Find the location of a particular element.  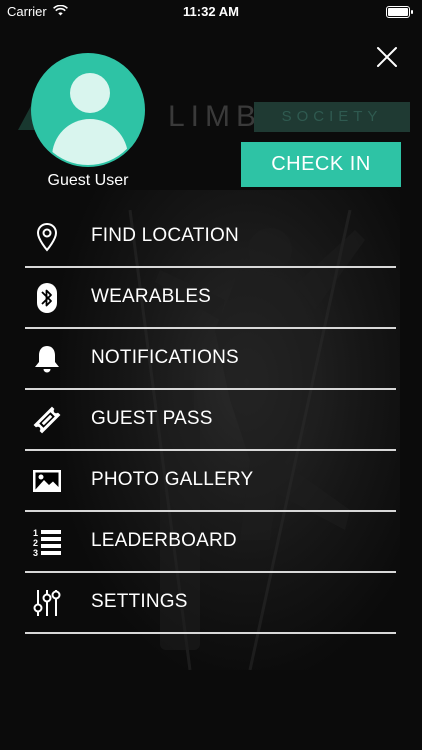

menu-item-label: LEADERBOARD is located at coordinates (164, 540).